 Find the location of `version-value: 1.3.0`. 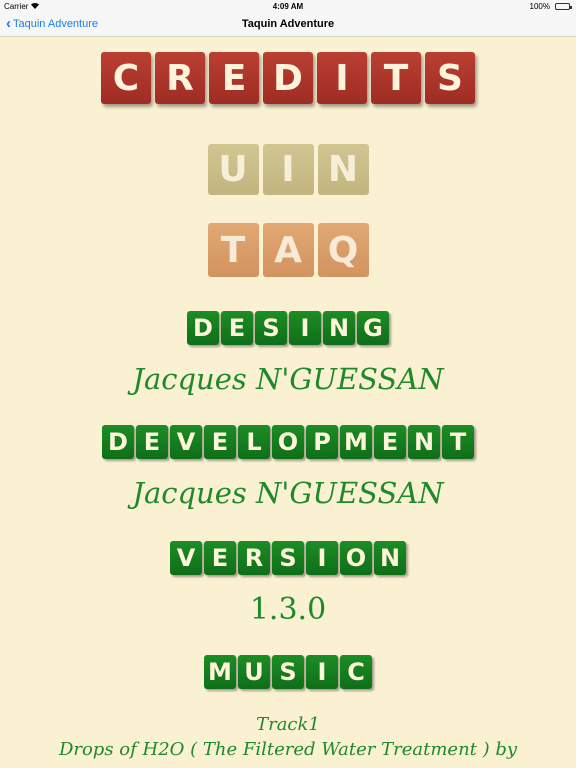

version-value: 1.3.0 is located at coordinates (288, 609).